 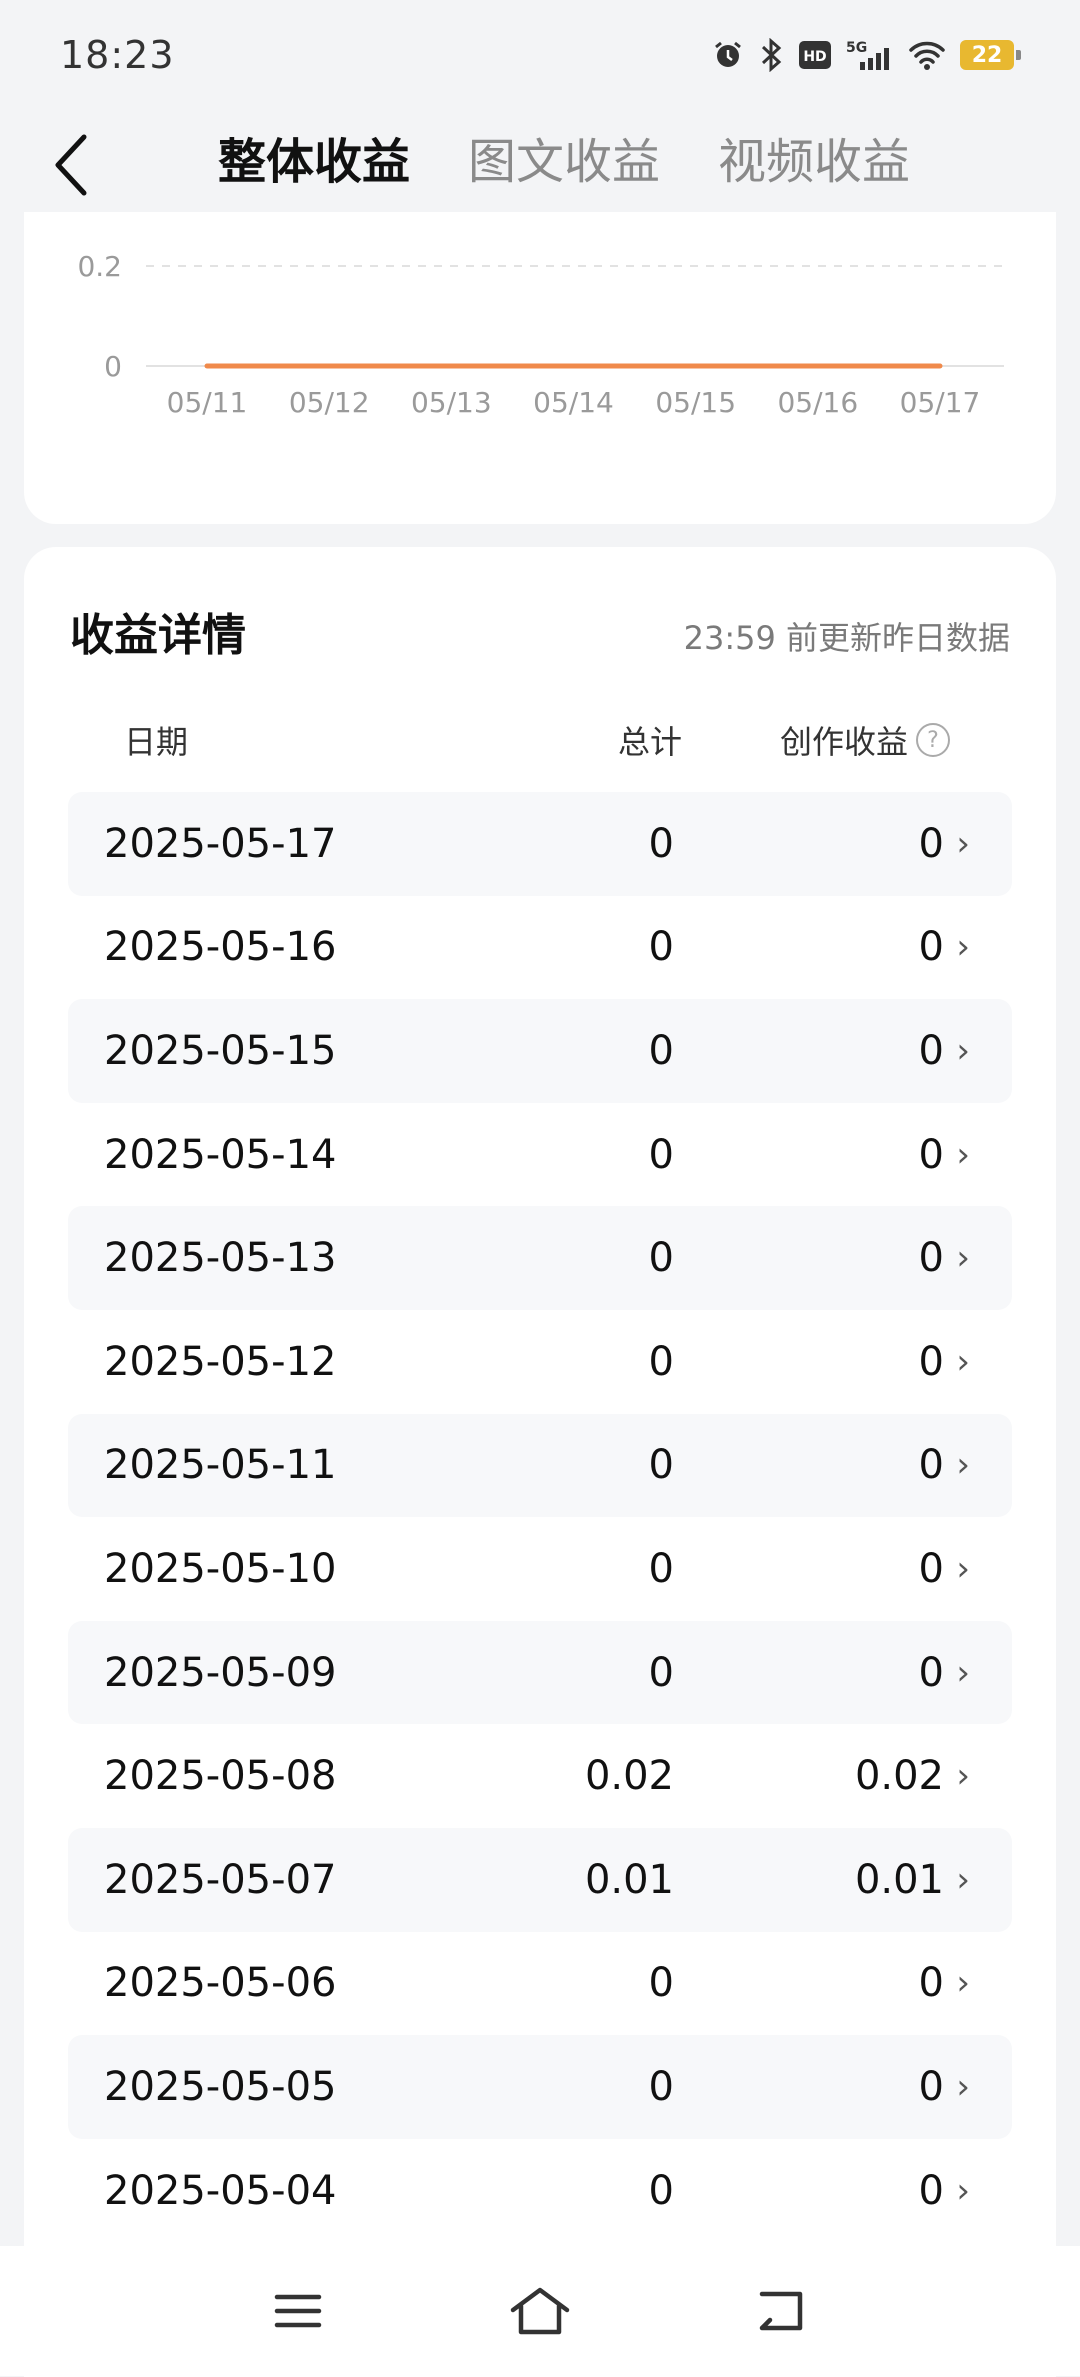 I want to click on row-date: 2025-05-16, so click(x=220, y=947).